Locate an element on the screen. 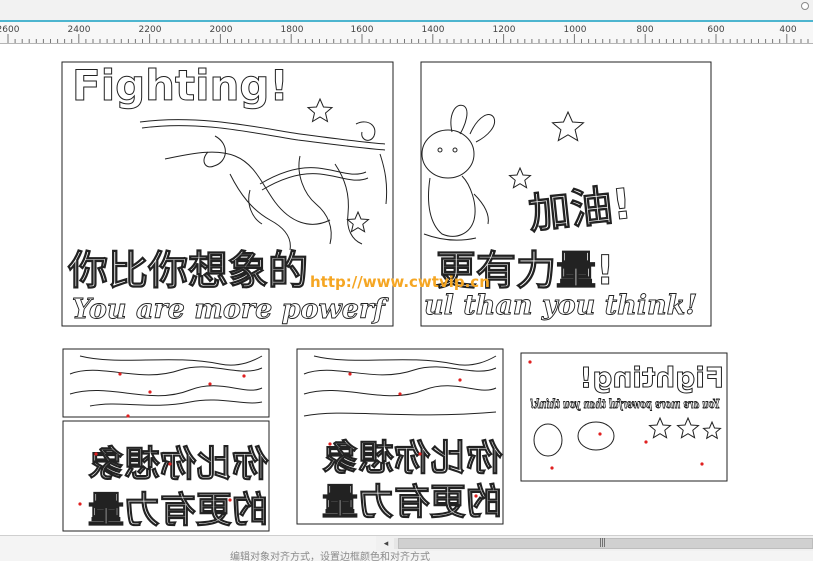 The image size is (813, 561). cut-piece-b: 你比你想象 的更有力量 is located at coordinates (400, 436).